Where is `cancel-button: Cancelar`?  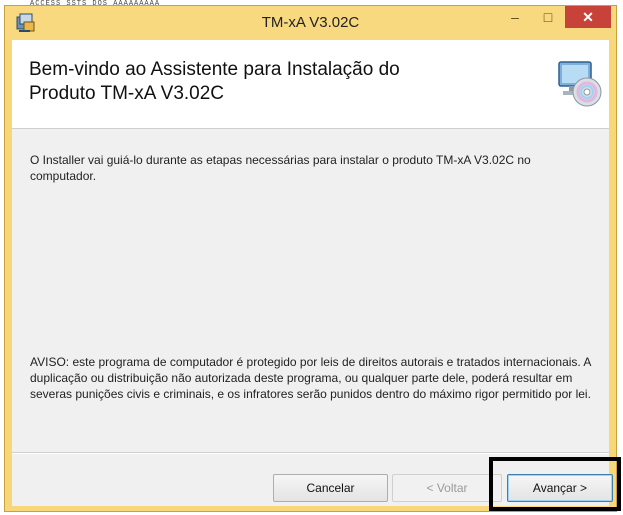
cancel-button: Cancelar is located at coordinates (330, 488).